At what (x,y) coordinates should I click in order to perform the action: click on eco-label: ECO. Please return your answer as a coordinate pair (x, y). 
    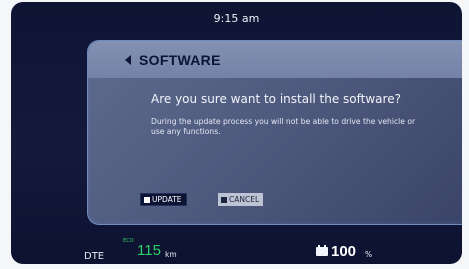
    Looking at the image, I should click on (128, 241).